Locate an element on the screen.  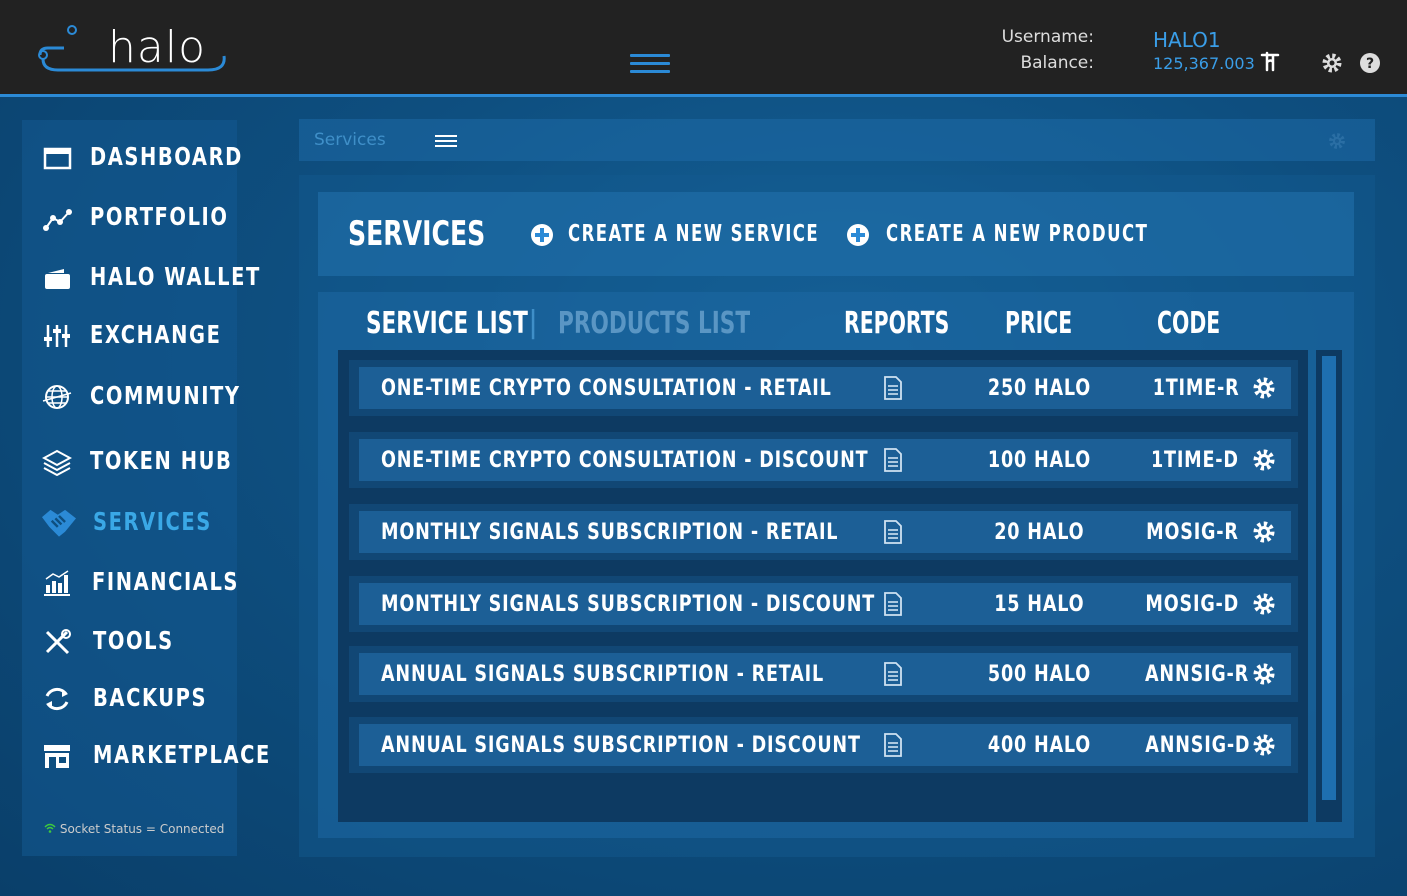
service-price: 20 HALO is located at coordinates (1039, 532).